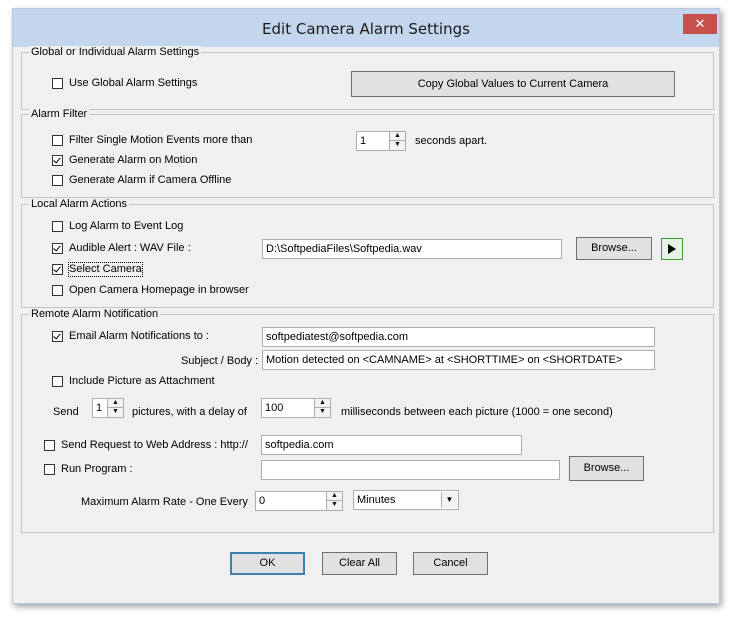  What do you see at coordinates (296, 408) in the screenshot?
I see `delay-ms-input: 100 ▲ ▼` at bounding box center [296, 408].